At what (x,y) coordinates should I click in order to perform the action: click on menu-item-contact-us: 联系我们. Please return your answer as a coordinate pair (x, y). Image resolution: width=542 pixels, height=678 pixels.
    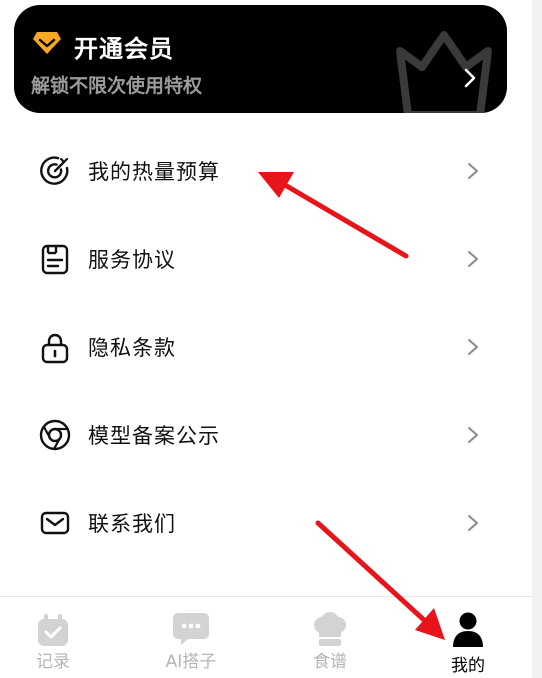
    Looking at the image, I should click on (266, 524).